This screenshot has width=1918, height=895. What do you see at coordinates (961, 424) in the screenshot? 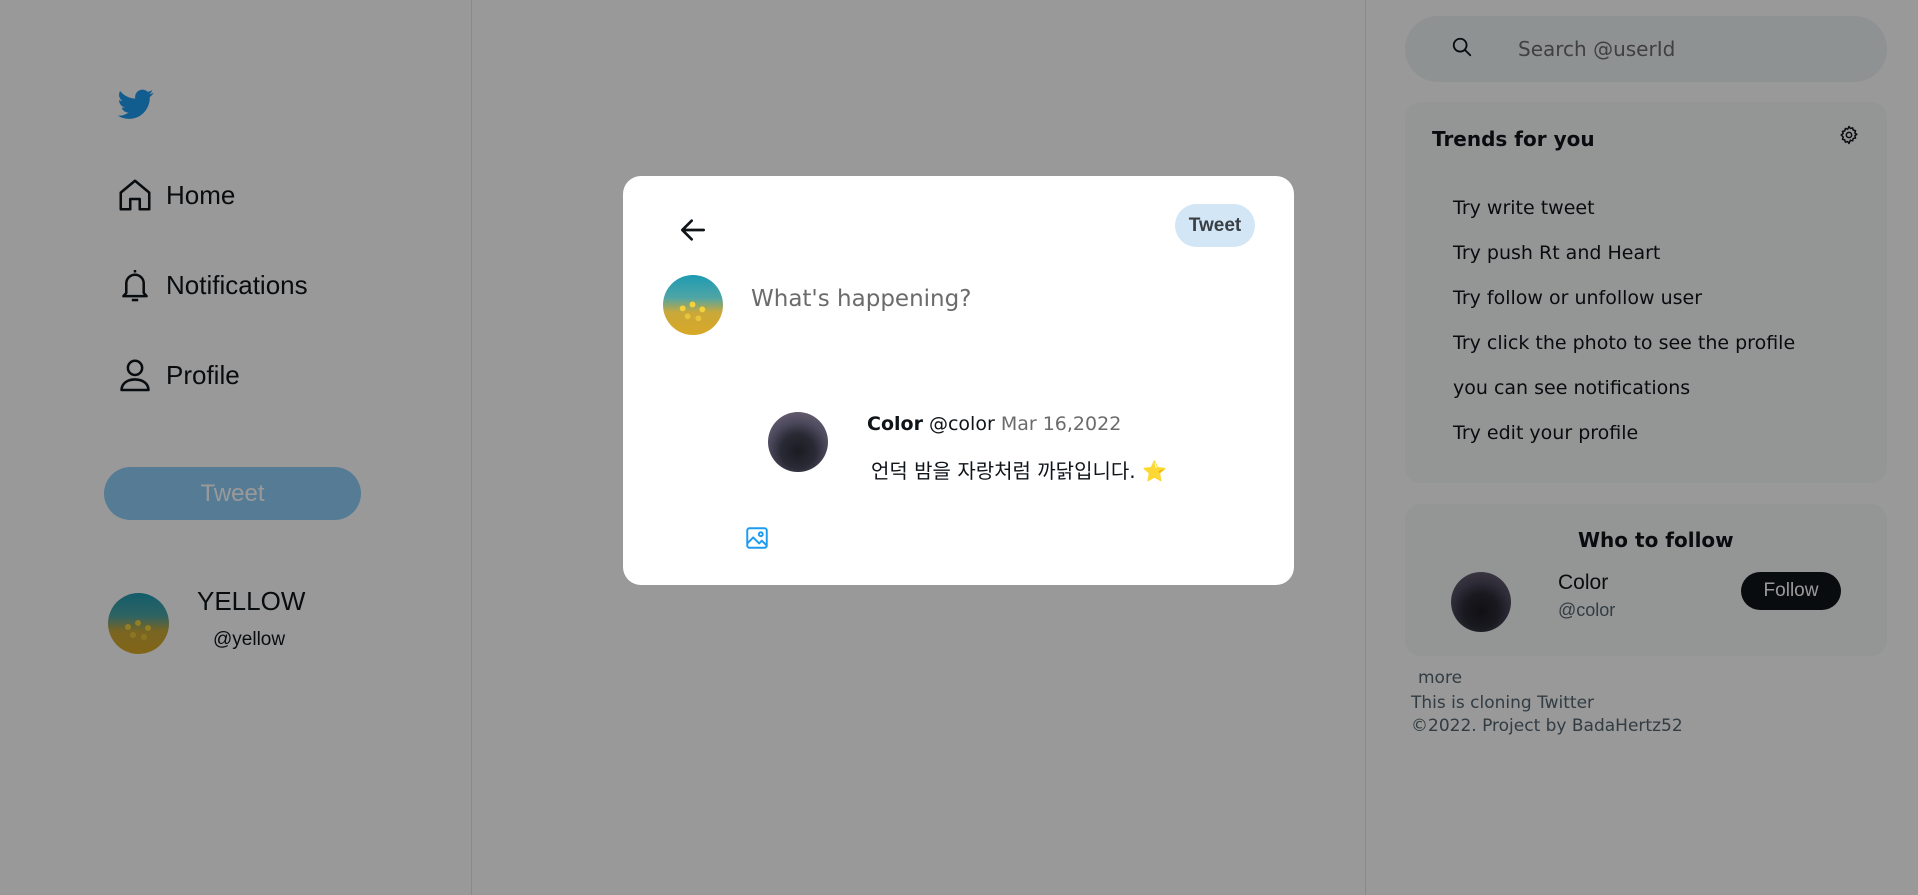
I see `quoted-tweet-handle: @color` at bounding box center [961, 424].